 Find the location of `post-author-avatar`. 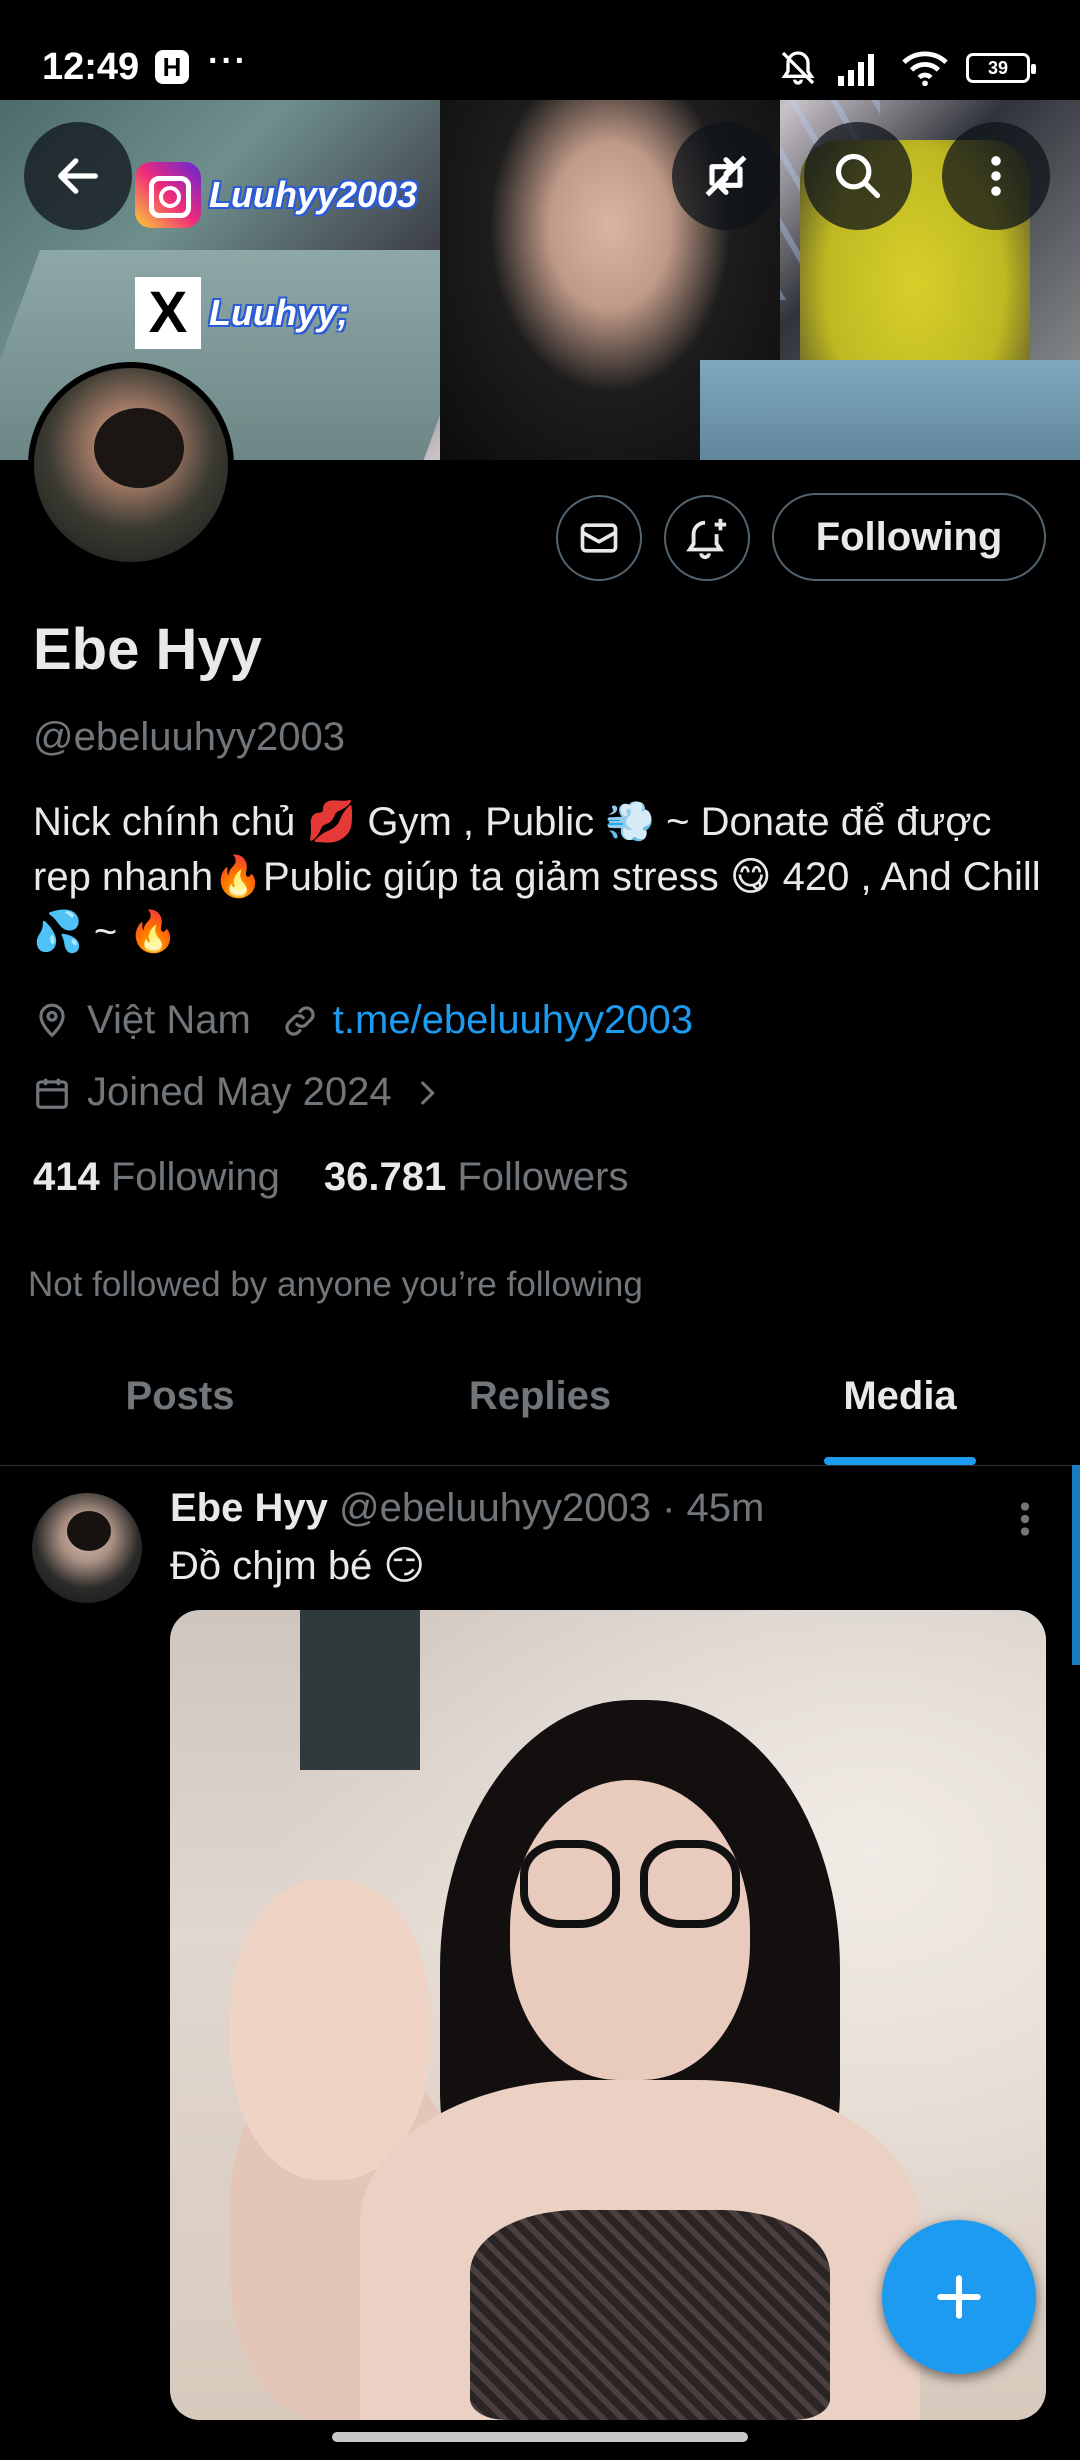

post-author-avatar is located at coordinates (87, 1548).